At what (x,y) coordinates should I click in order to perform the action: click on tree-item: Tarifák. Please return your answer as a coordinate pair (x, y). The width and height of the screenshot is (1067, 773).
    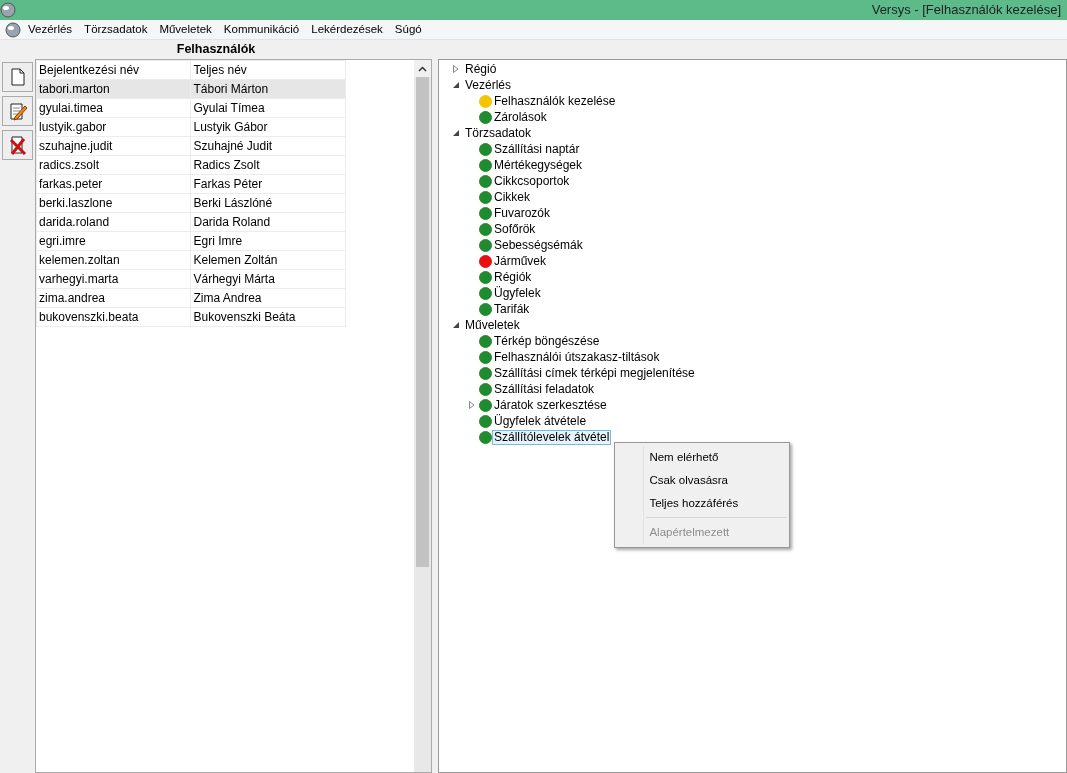
    Looking at the image, I should click on (512, 309).